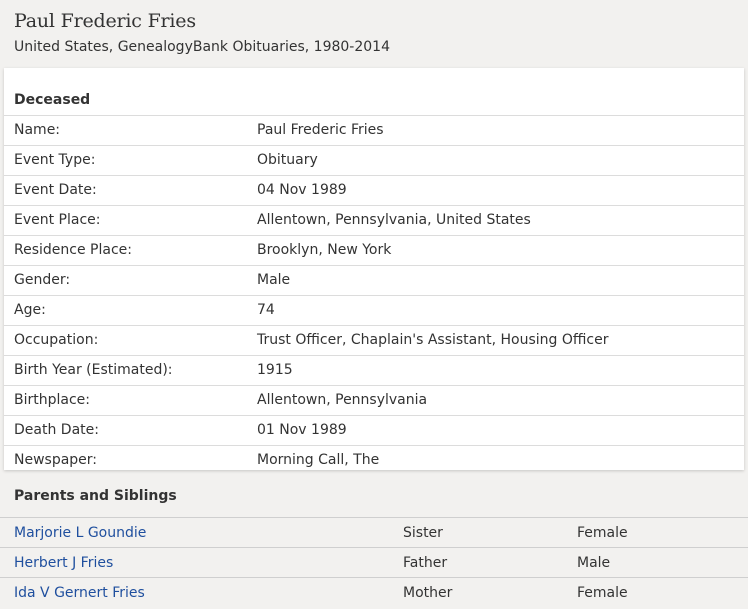 This screenshot has width=748, height=609. What do you see at coordinates (302, 190) in the screenshot?
I see `field-value: 04 Nov 1989` at bounding box center [302, 190].